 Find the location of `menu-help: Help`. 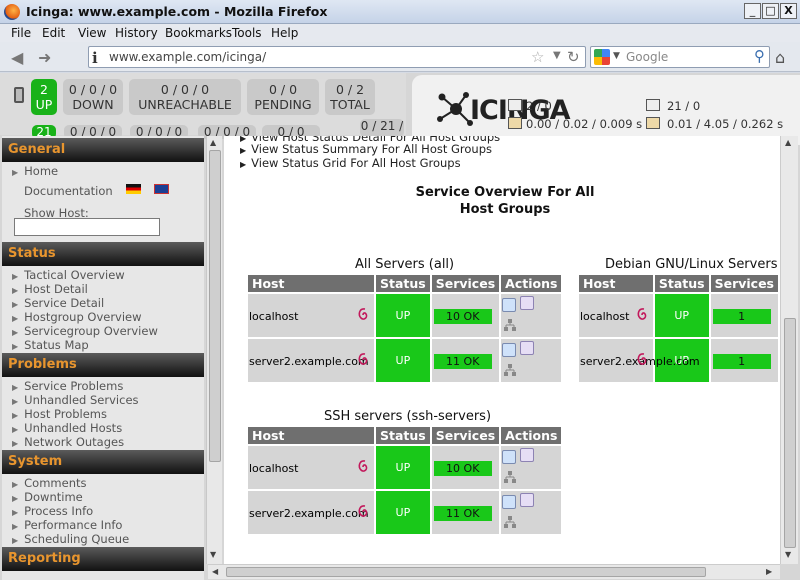

menu-help: Help is located at coordinates (284, 33).